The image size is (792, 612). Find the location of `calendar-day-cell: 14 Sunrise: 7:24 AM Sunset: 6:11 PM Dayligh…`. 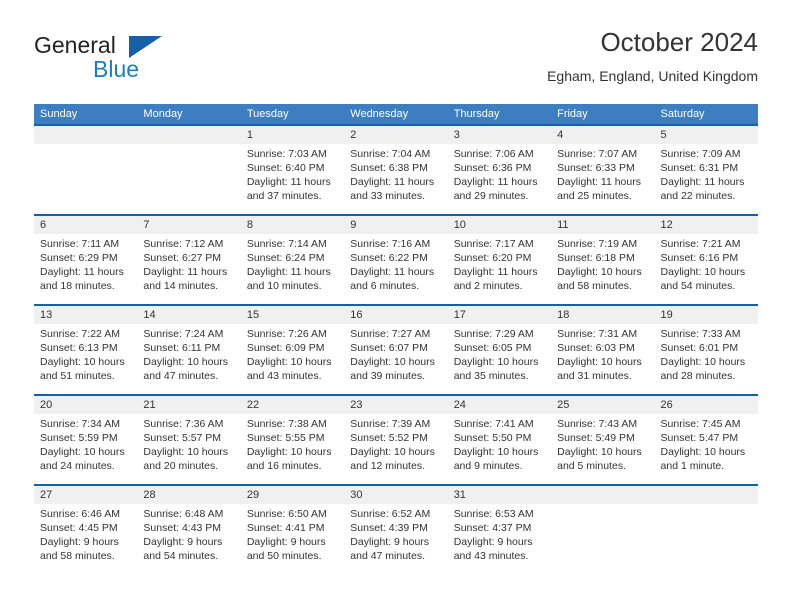

calendar-day-cell: 14 Sunrise: 7:24 AM Sunset: 6:11 PM Dayligh… is located at coordinates (189, 350).